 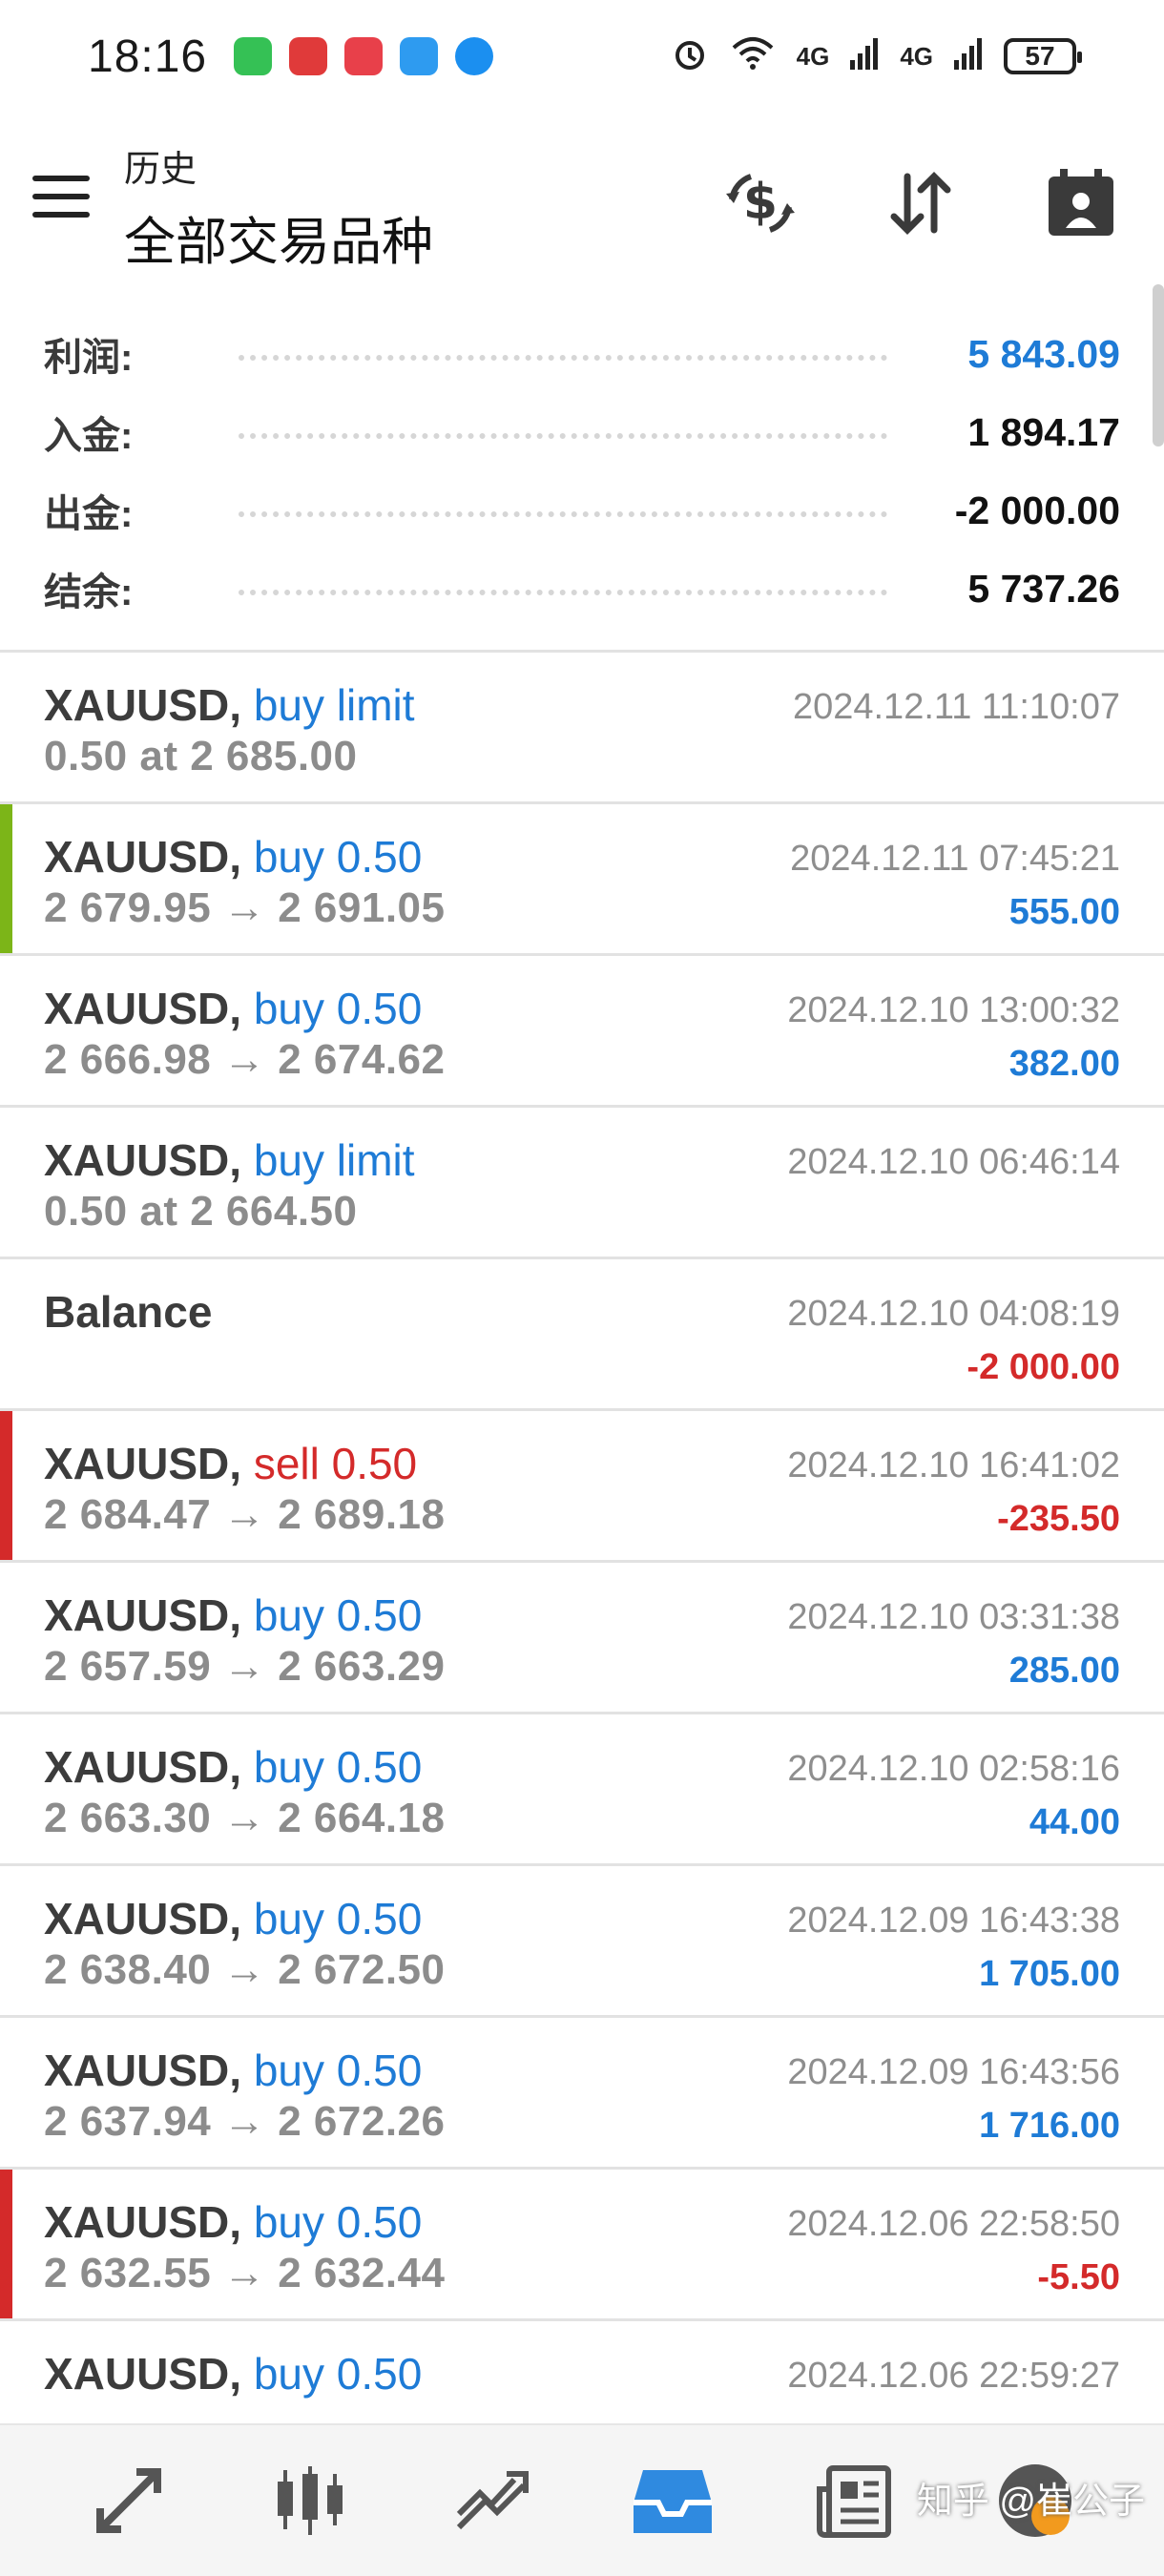 What do you see at coordinates (1064, 912) in the screenshot?
I see `deal-profit: 555.00` at bounding box center [1064, 912].